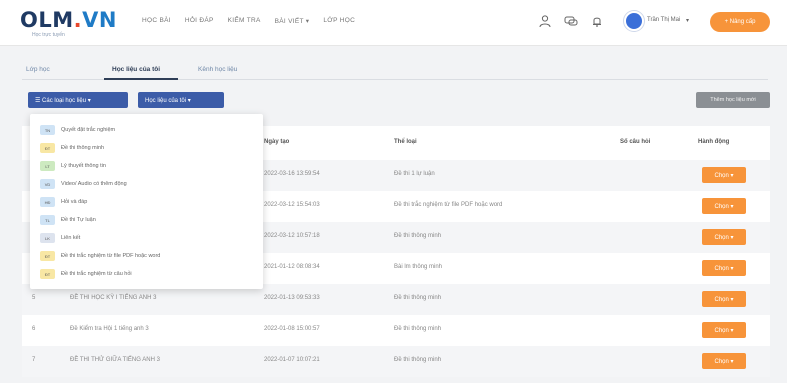 The image size is (787, 383). I want to click on menu-item: TN Quyết đặt trắc nghiệm, so click(77, 130).